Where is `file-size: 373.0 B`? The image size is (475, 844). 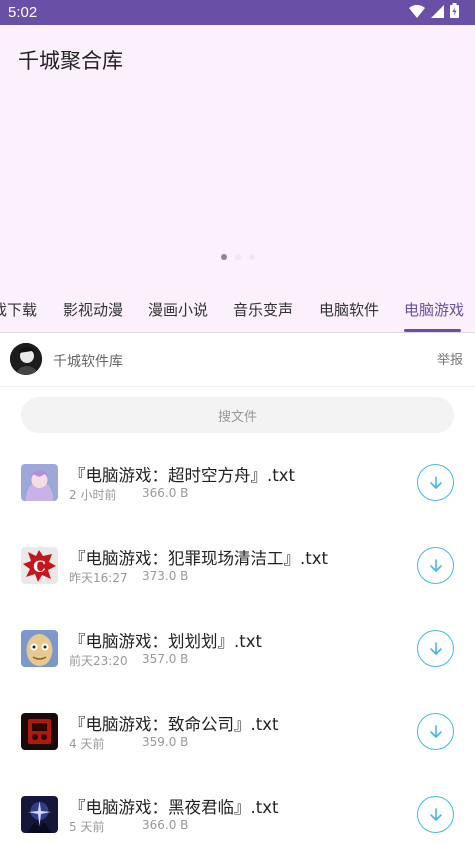
file-size: 373.0 B is located at coordinates (165, 576).